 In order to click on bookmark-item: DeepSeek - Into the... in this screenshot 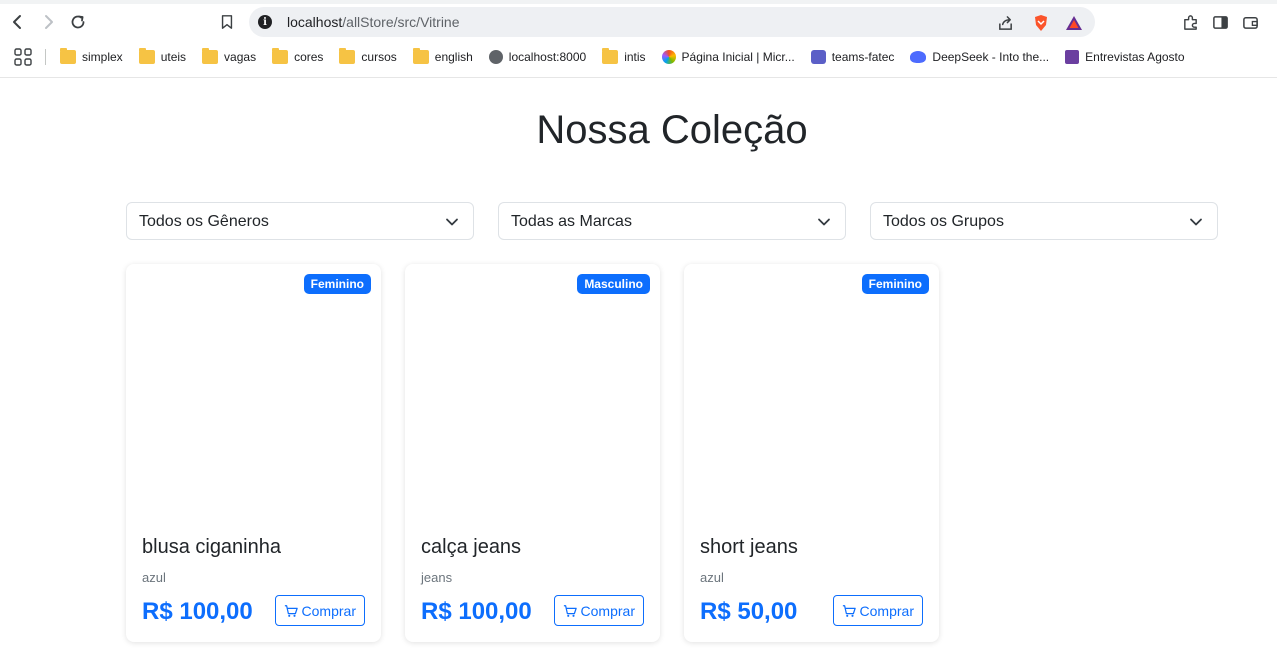, I will do `click(979, 57)`.